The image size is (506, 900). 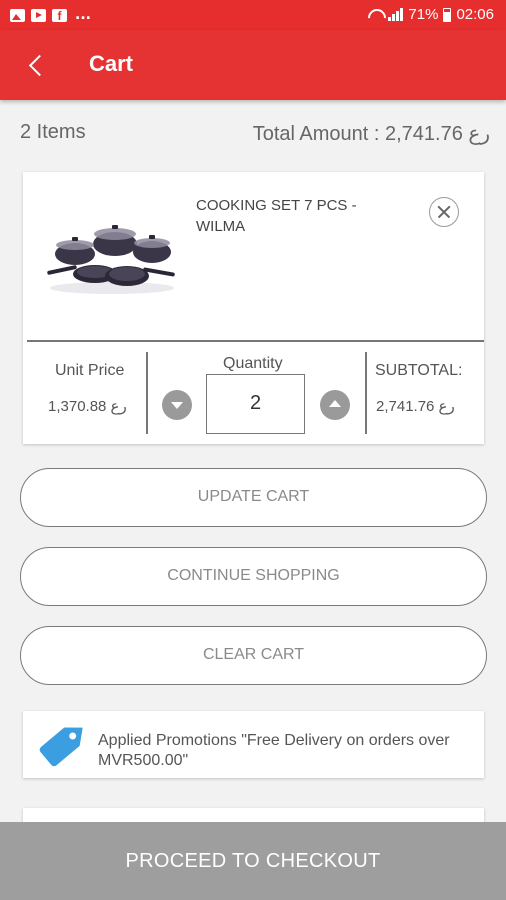 I want to click on decrease-quantity-button, so click(x=177, y=405).